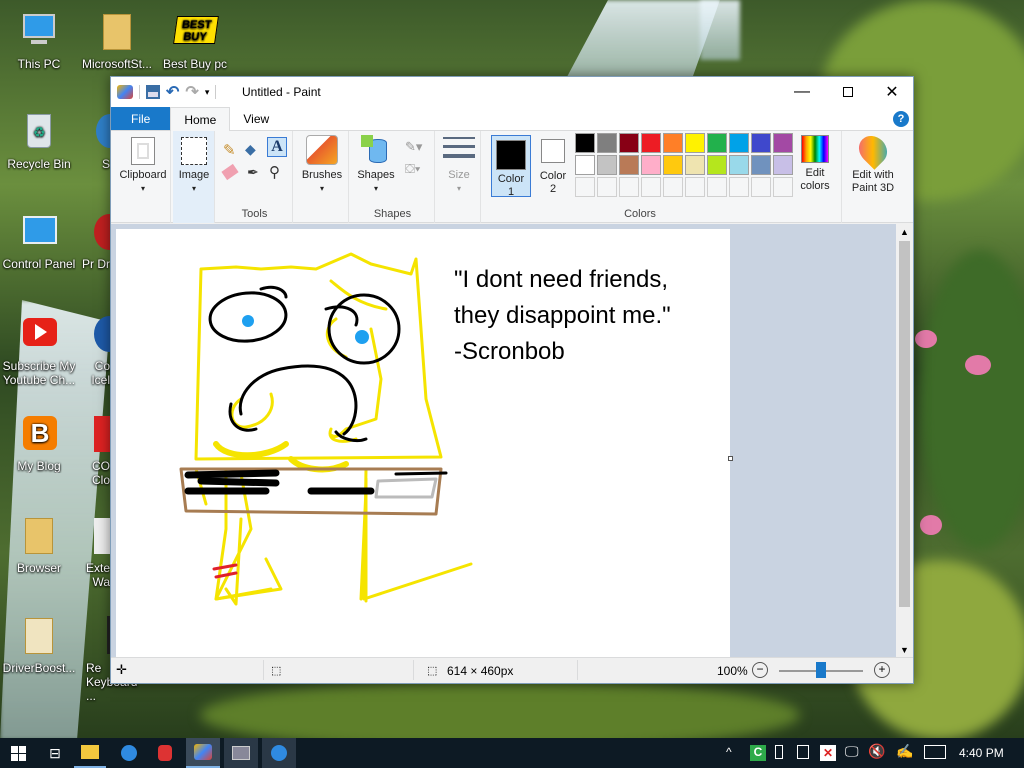  I want to click on volume-muted-icon: 🔇, so click(876, 751).